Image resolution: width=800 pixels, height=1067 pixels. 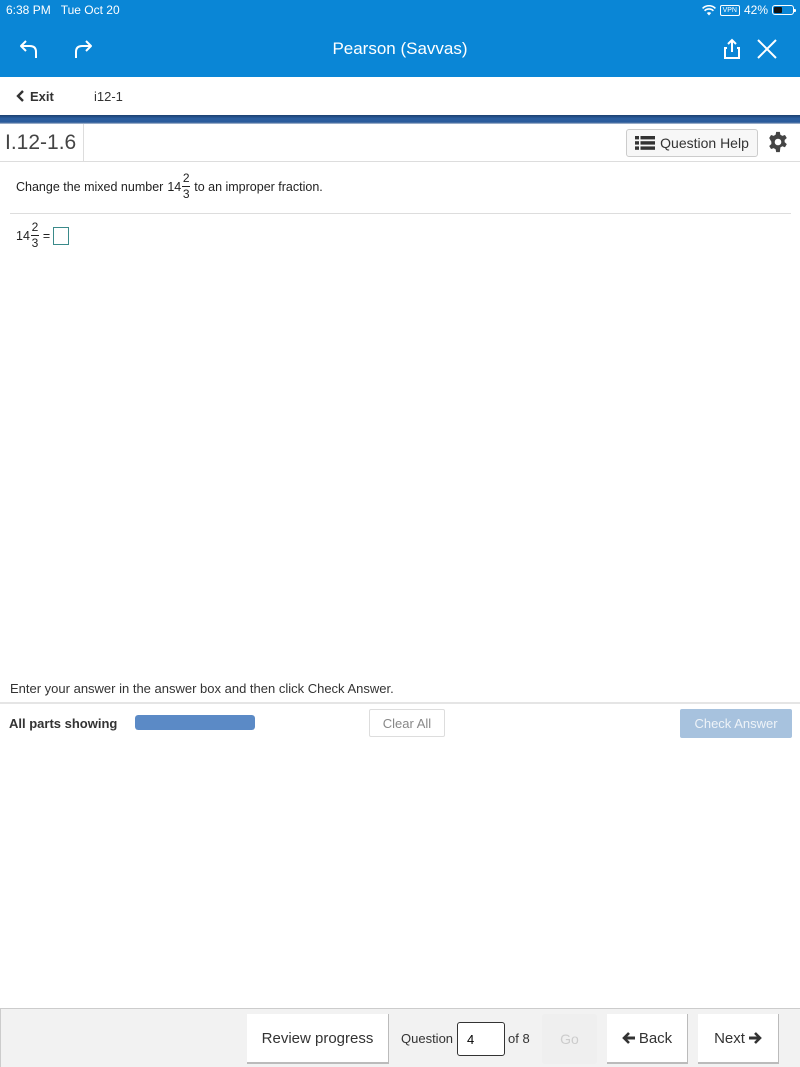 I want to click on wifi-icon, so click(x=708, y=9).